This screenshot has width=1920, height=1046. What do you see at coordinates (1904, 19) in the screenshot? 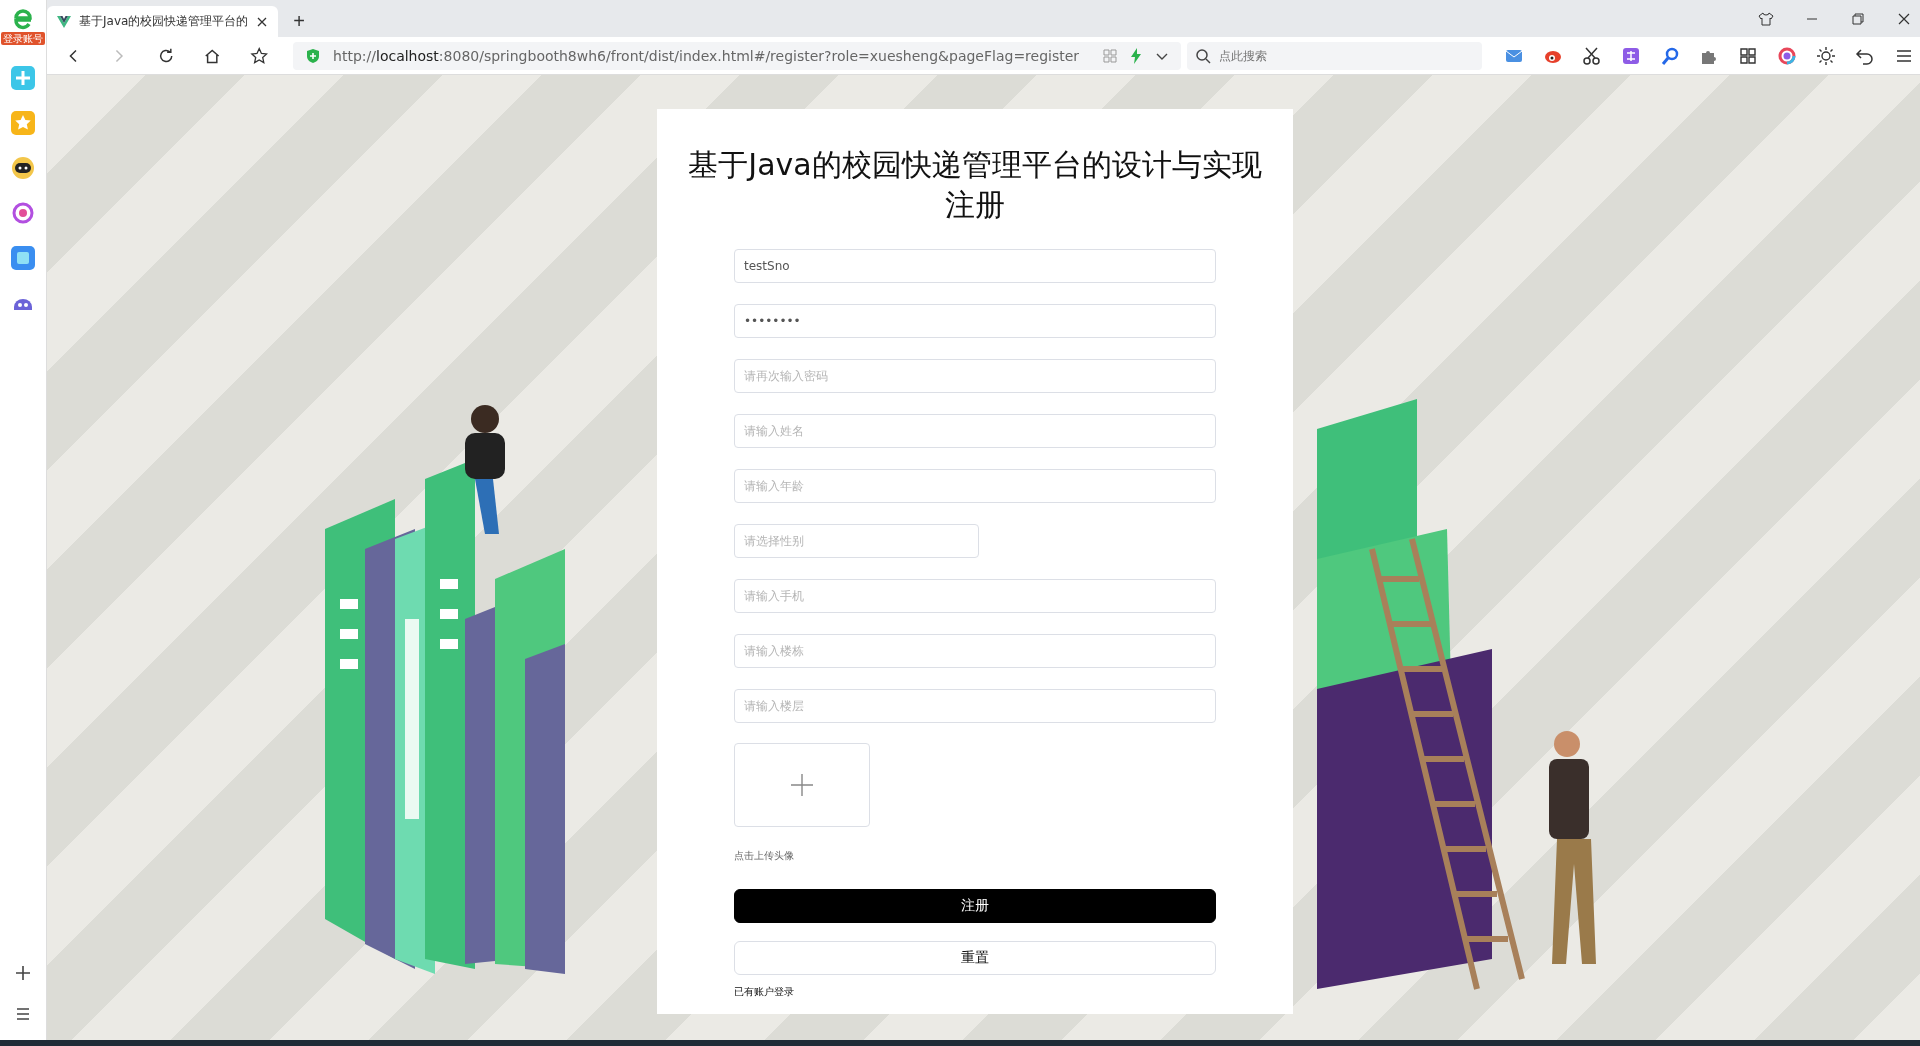
I see `close-icon` at bounding box center [1904, 19].